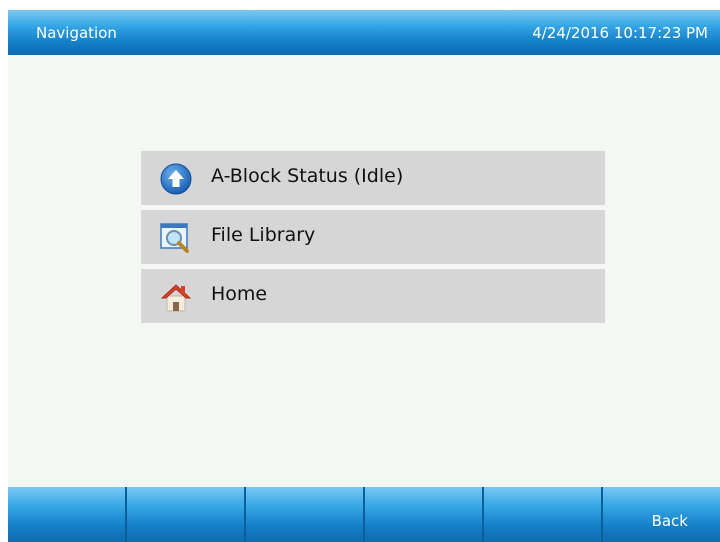 The height and width of the screenshot is (542, 720). Describe the element at coordinates (424, 514) in the screenshot. I see `softkey-4-button` at that location.